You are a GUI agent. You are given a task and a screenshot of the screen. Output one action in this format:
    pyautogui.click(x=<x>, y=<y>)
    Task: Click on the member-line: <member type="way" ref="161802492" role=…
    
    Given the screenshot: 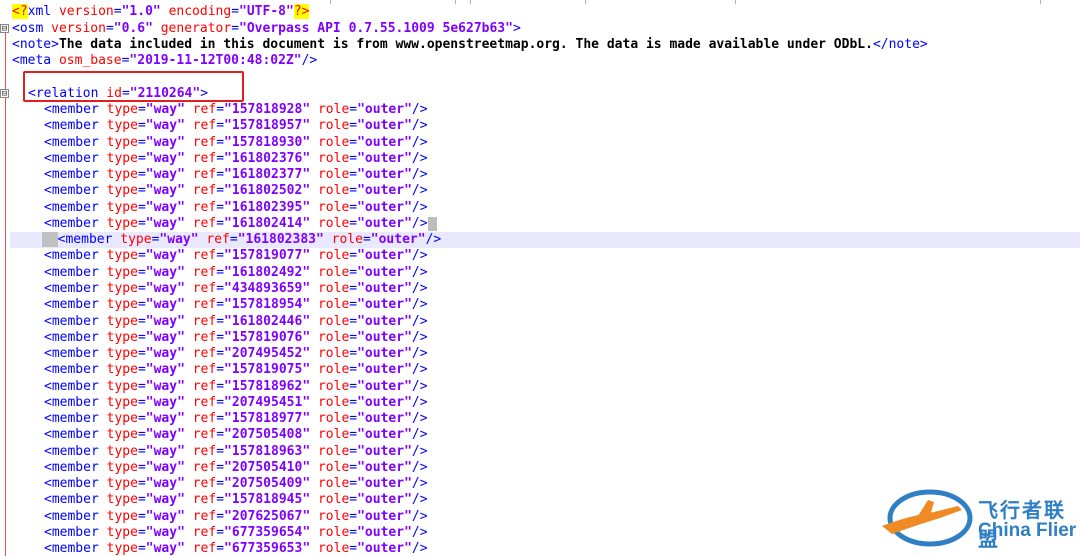 What is the action you would take?
    pyautogui.click(x=236, y=273)
    